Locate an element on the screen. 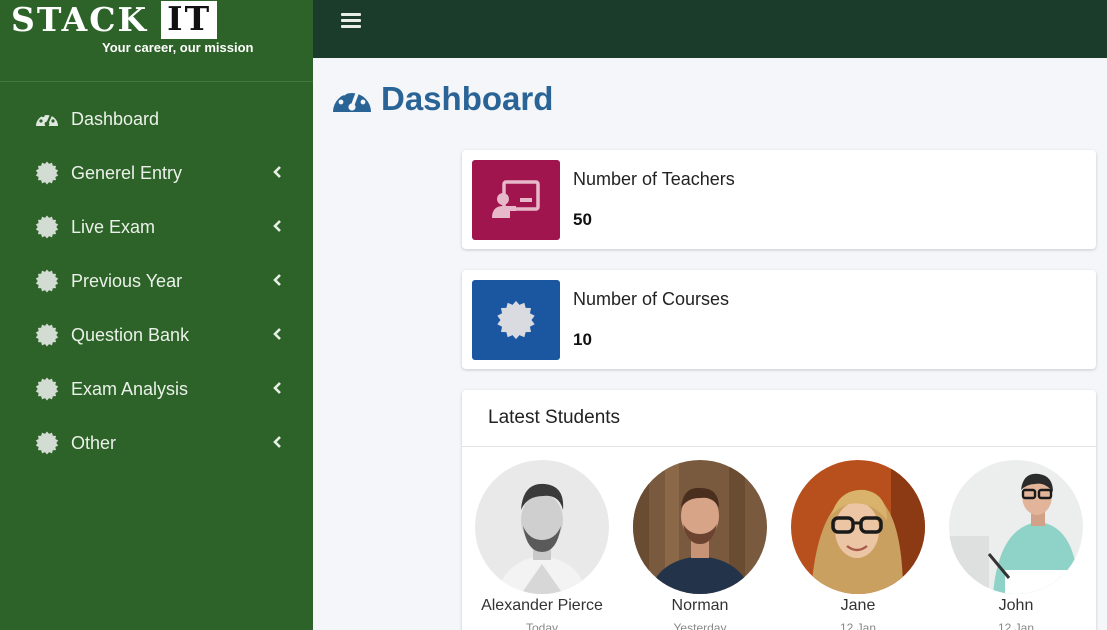 This screenshot has width=1107, height=630. stat-label: Number of Teachers is located at coordinates (654, 179).